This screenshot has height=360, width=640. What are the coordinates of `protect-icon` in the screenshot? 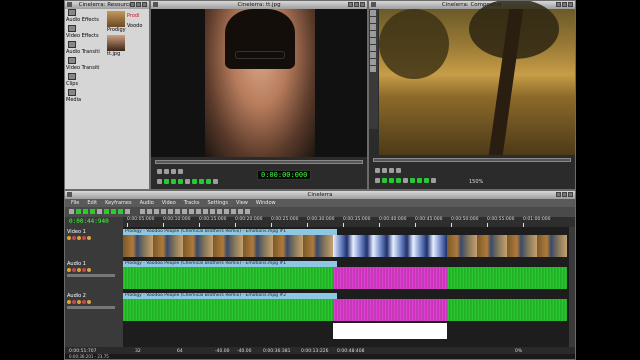 It's located at (373, 13).